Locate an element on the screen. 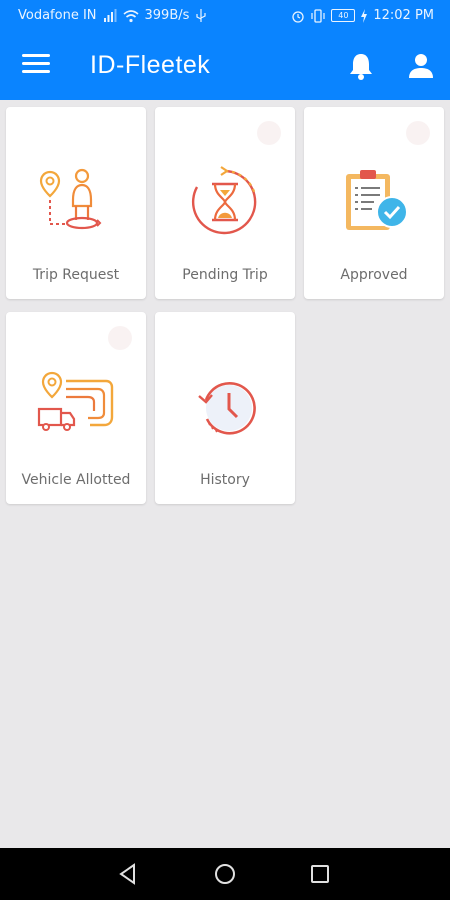  menu-button is located at coordinates (36, 66).